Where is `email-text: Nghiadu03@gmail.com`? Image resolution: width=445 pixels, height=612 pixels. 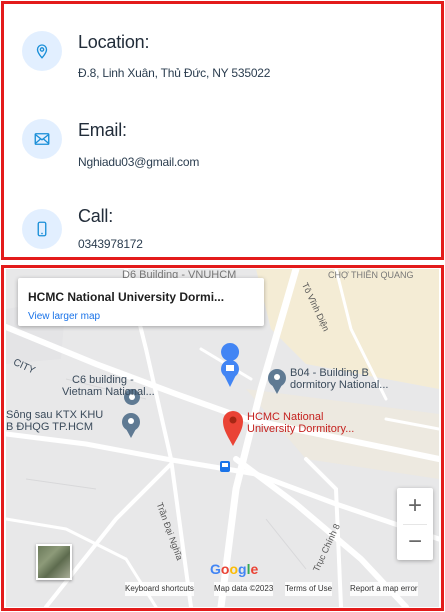
email-text: Nghiadu03@gmail.com is located at coordinates (138, 162).